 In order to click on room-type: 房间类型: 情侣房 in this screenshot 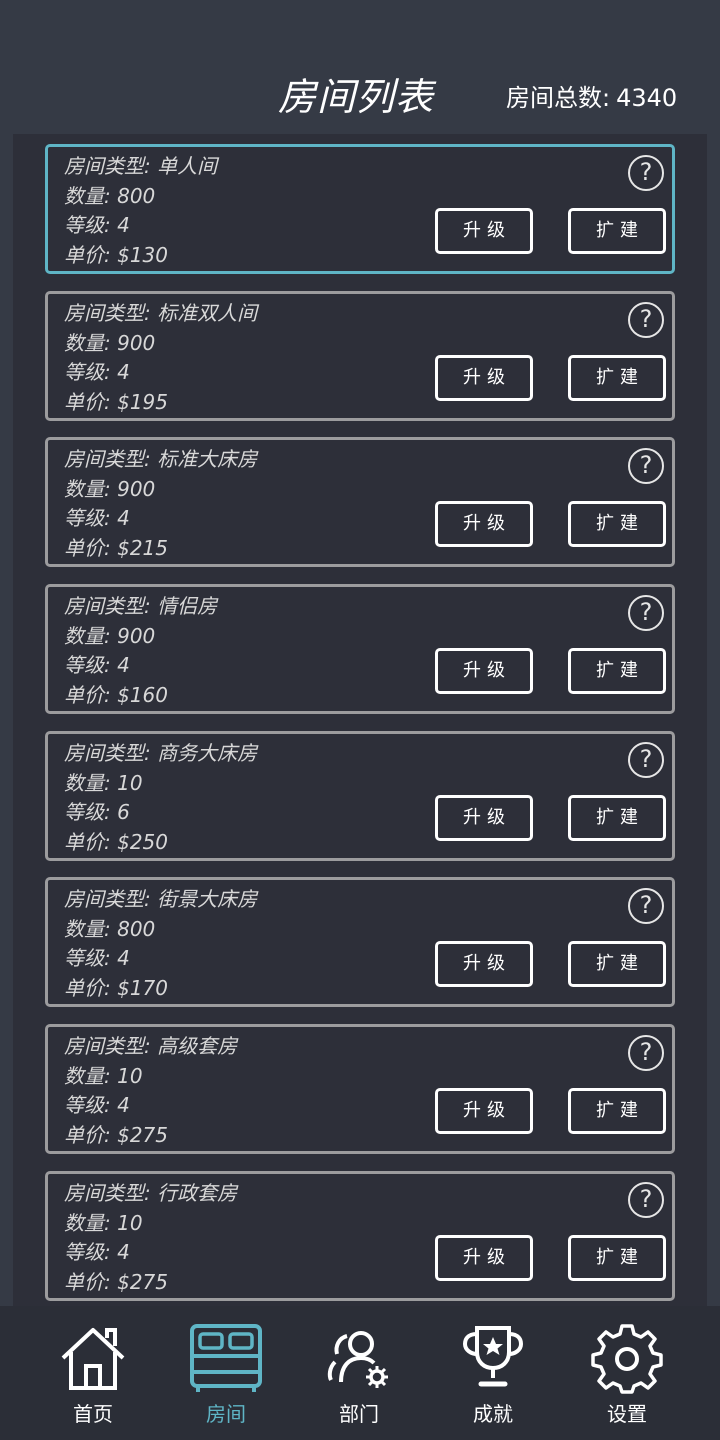, I will do `click(141, 606)`.